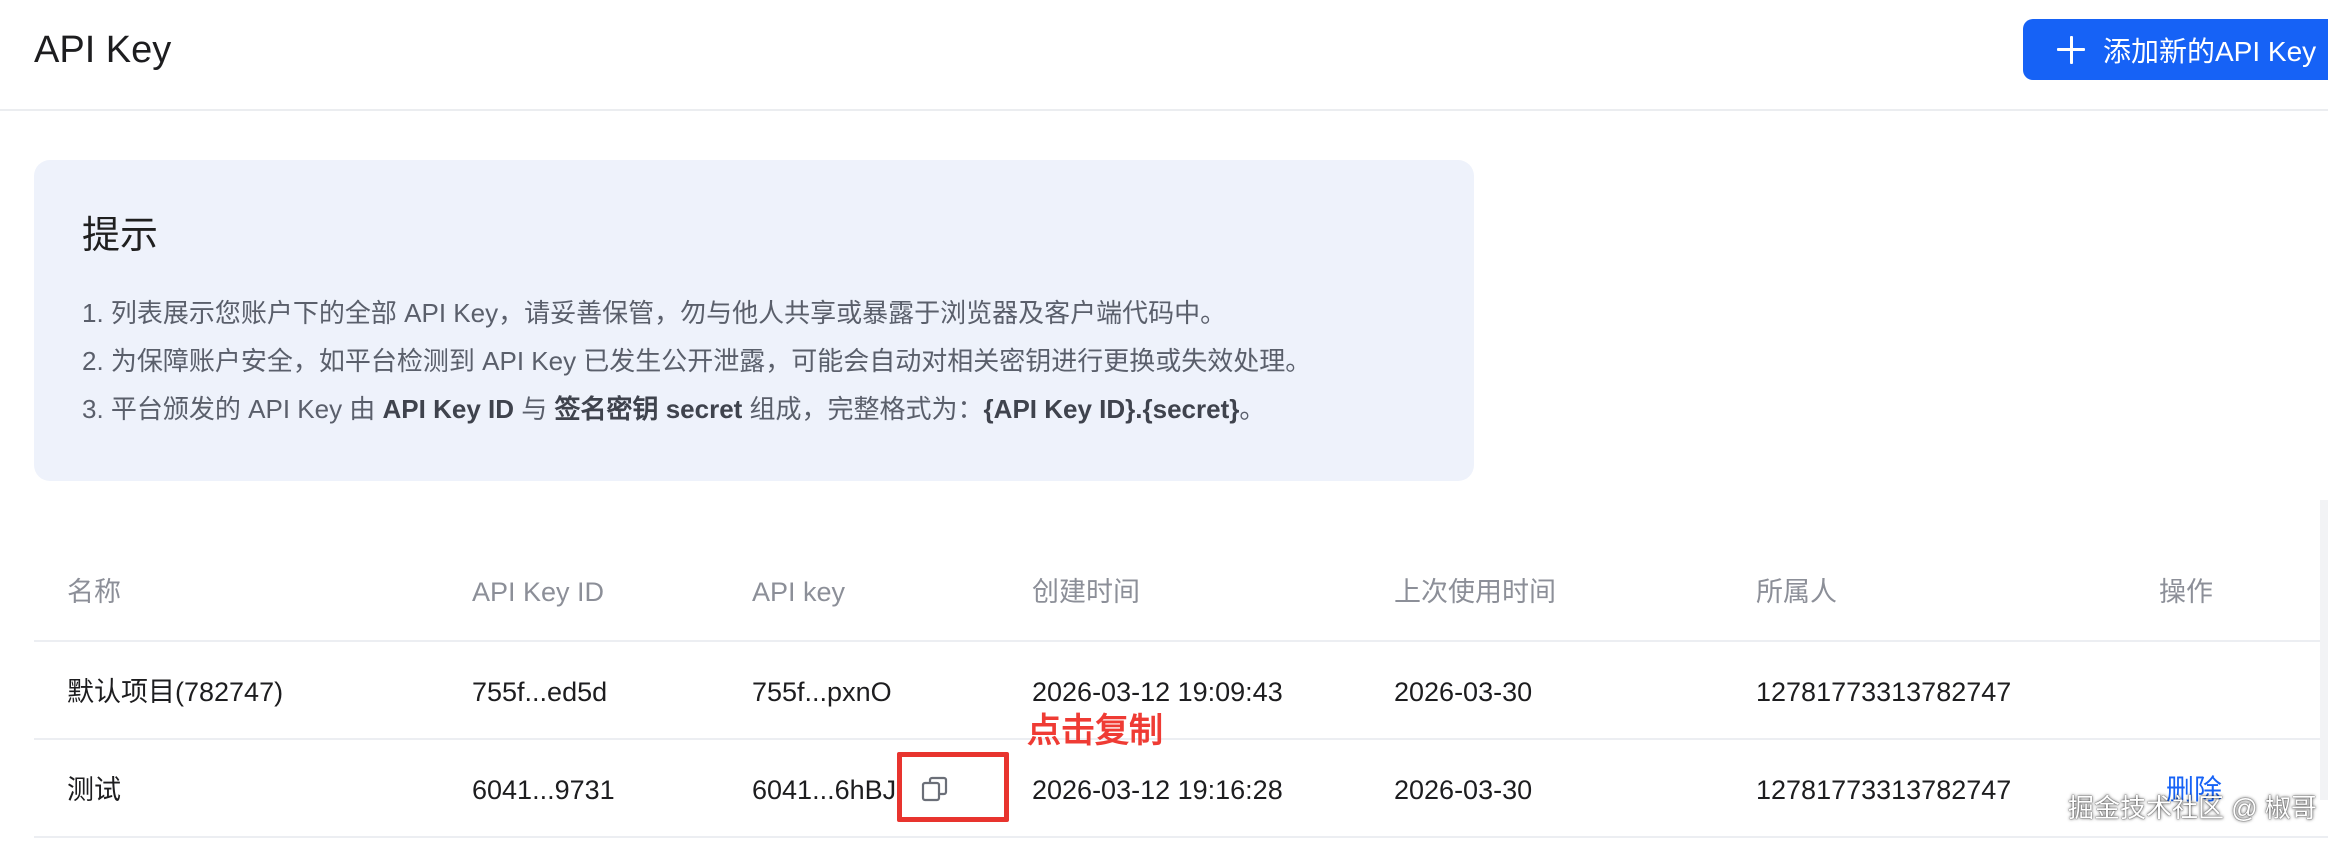 The image size is (2328, 846). What do you see at coordinates (2186, 592) in the screenshot?
I see `column-header-actions: 操作` at bounding box center [2186, 592].